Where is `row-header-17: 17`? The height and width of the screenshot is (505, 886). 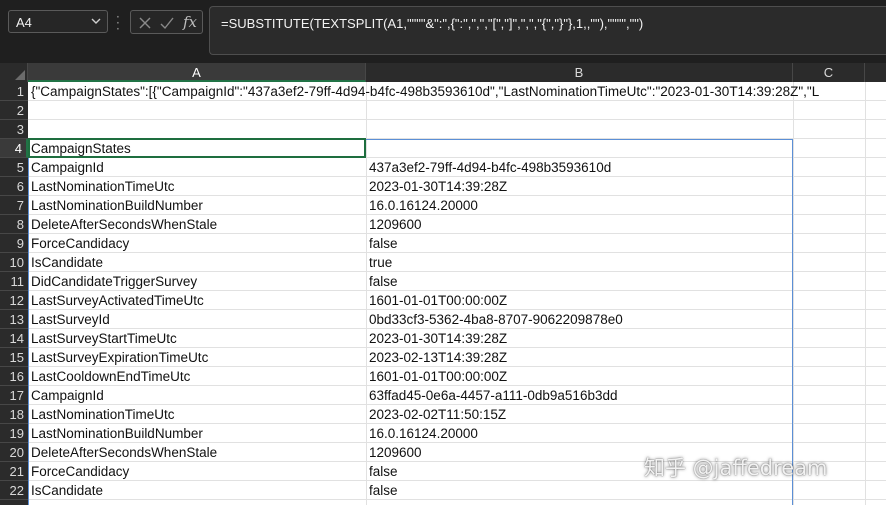 row-header-17: 17 is located at coordinates (14, 395).